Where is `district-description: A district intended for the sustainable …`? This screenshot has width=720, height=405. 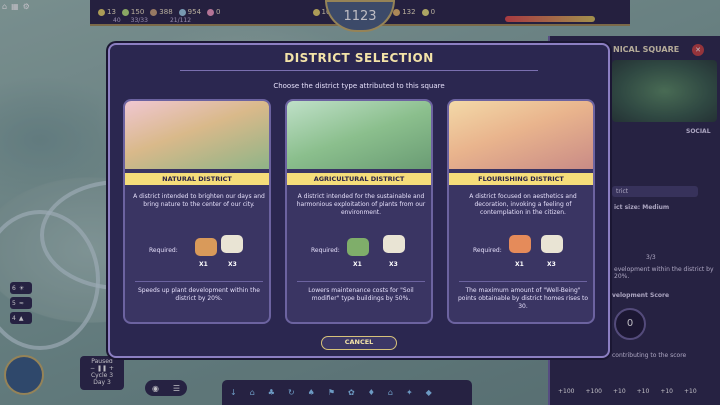 district-description: A district intended for the sustainable … is located at coordinates (361, 204).